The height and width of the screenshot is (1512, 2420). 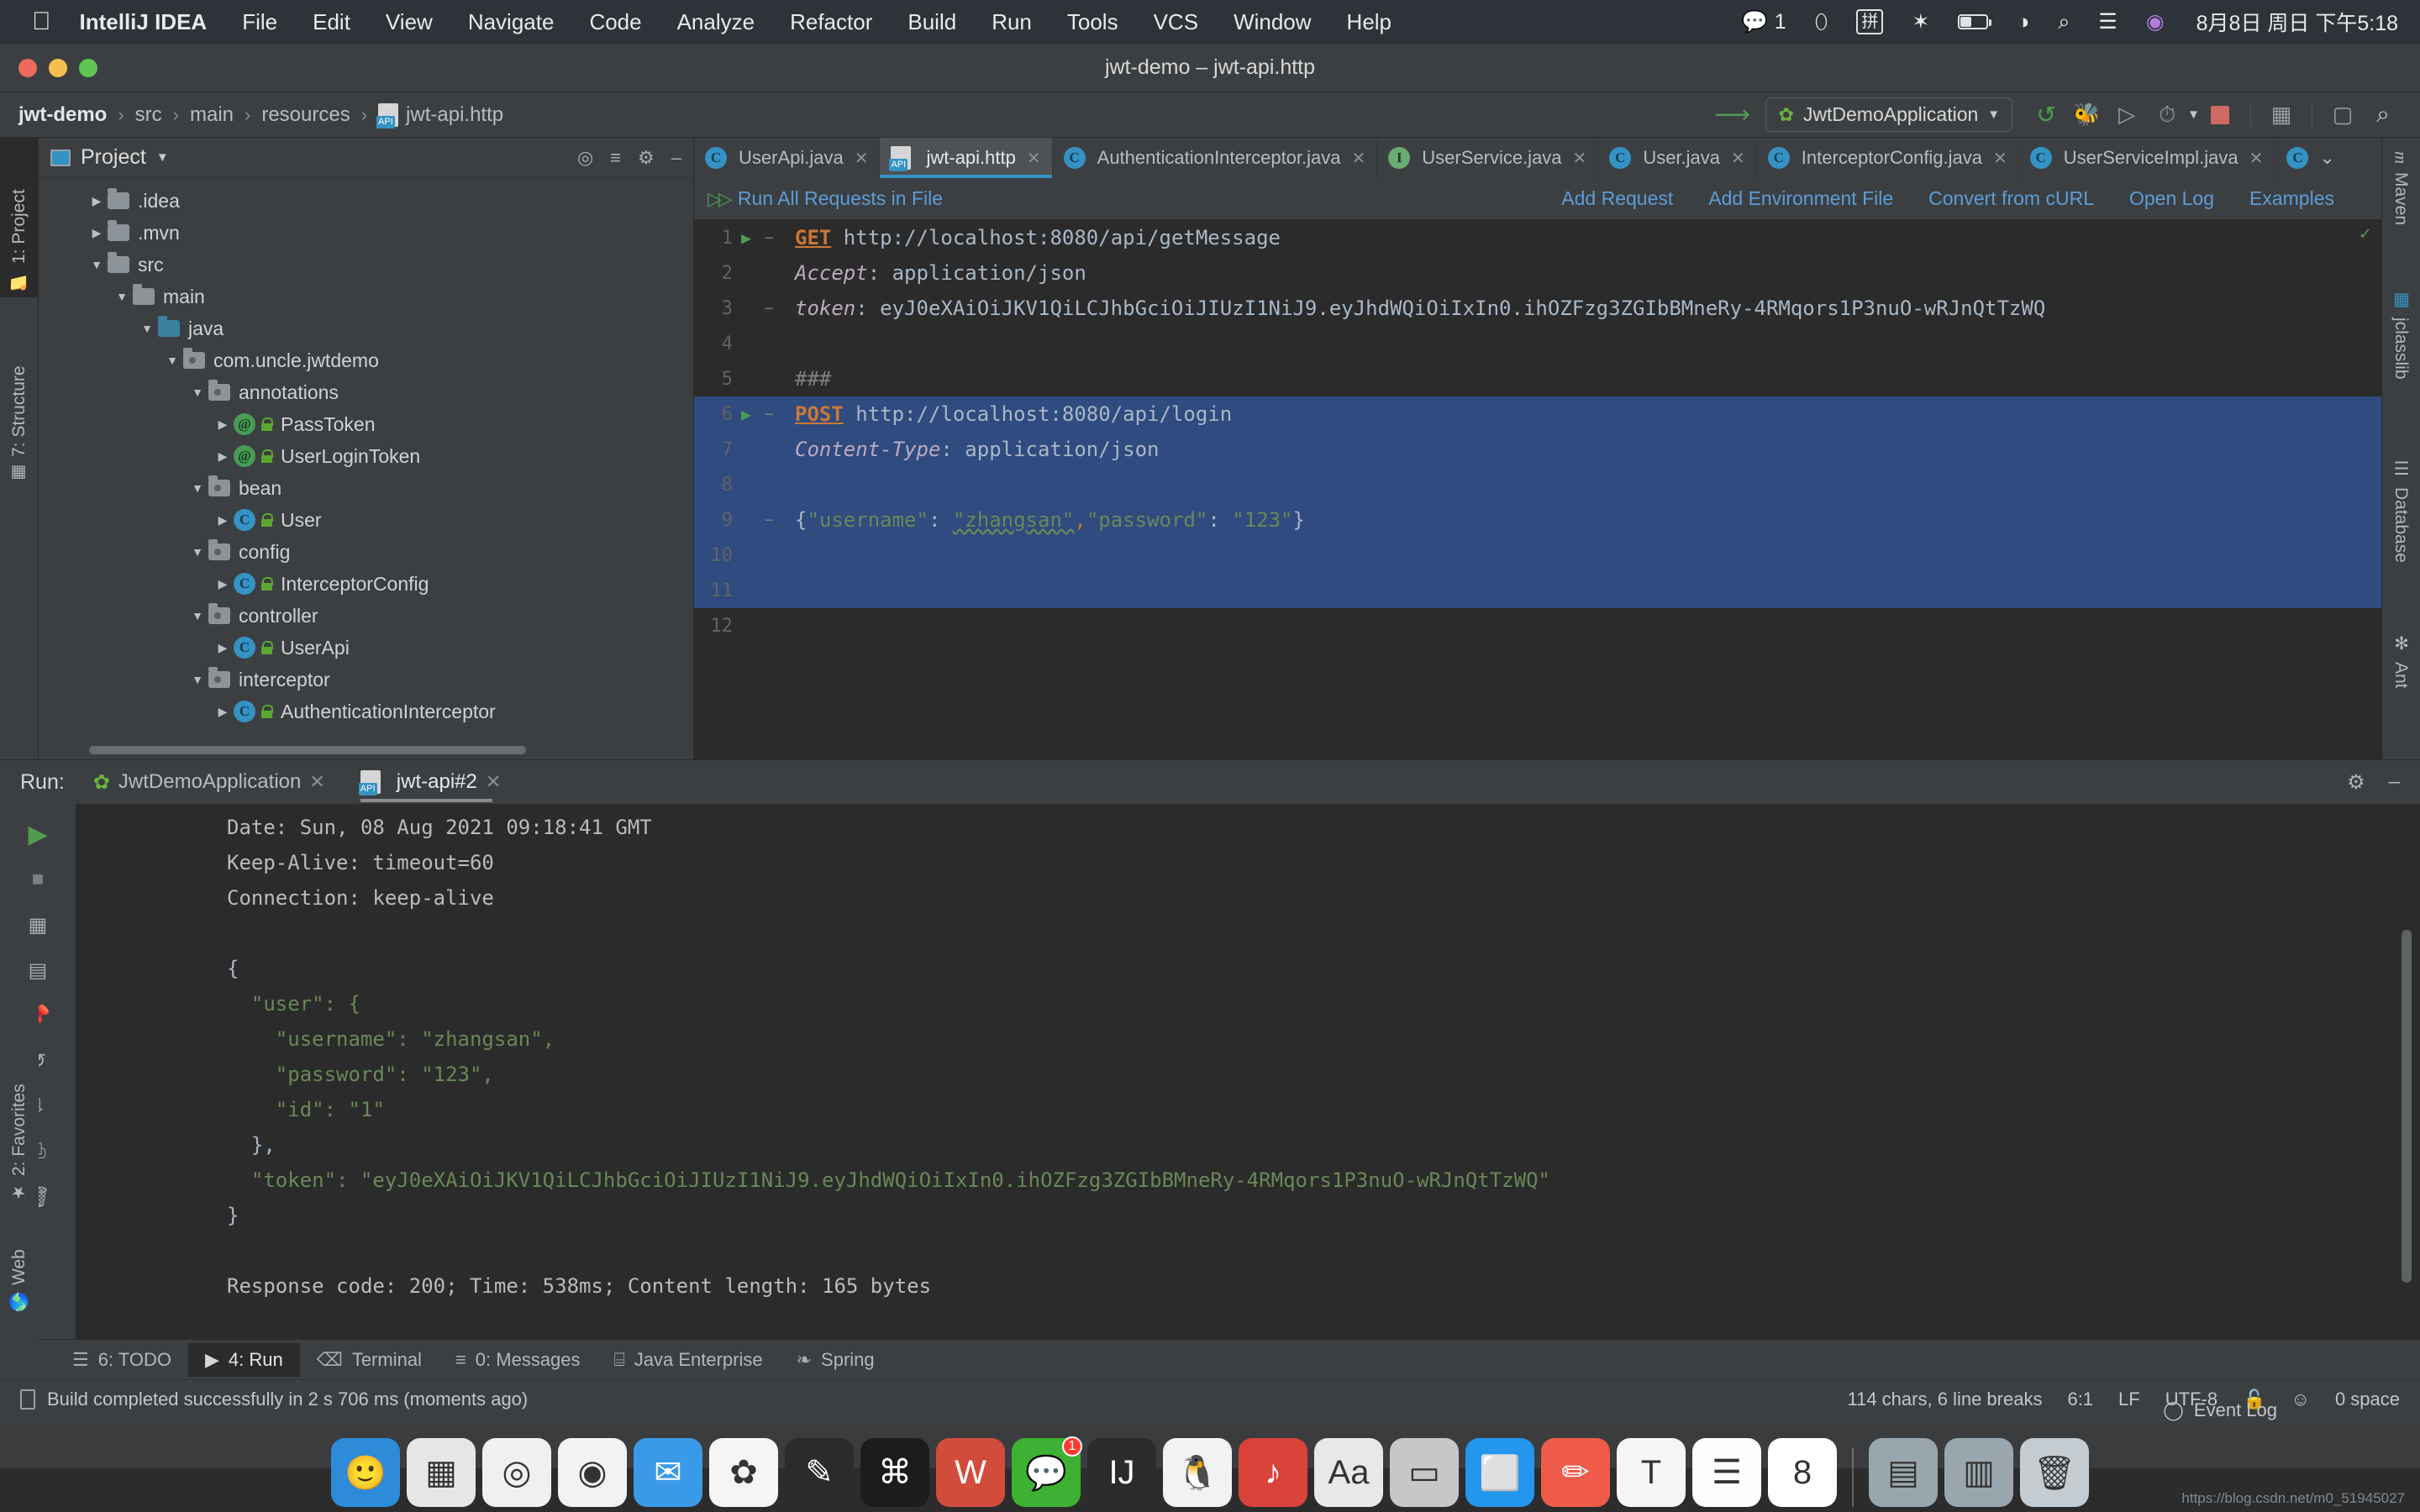 What do you see at coordinates (88, 67) in the screenshot?
I see `zoom-window-button` at bounding box center [88, 67].